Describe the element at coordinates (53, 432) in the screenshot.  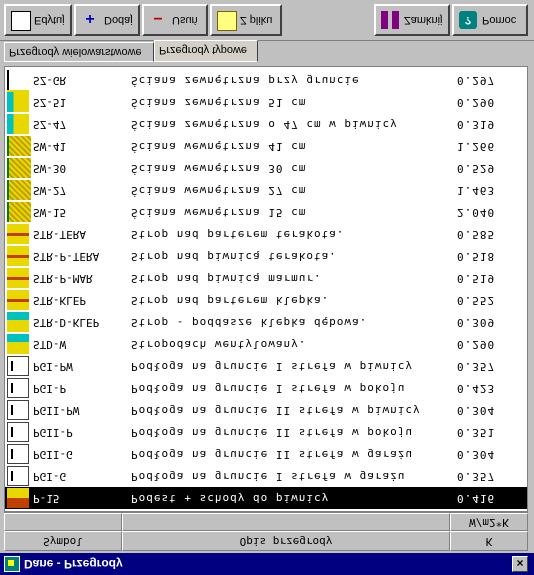
I see `row-symbol: PGII-P` at that location.